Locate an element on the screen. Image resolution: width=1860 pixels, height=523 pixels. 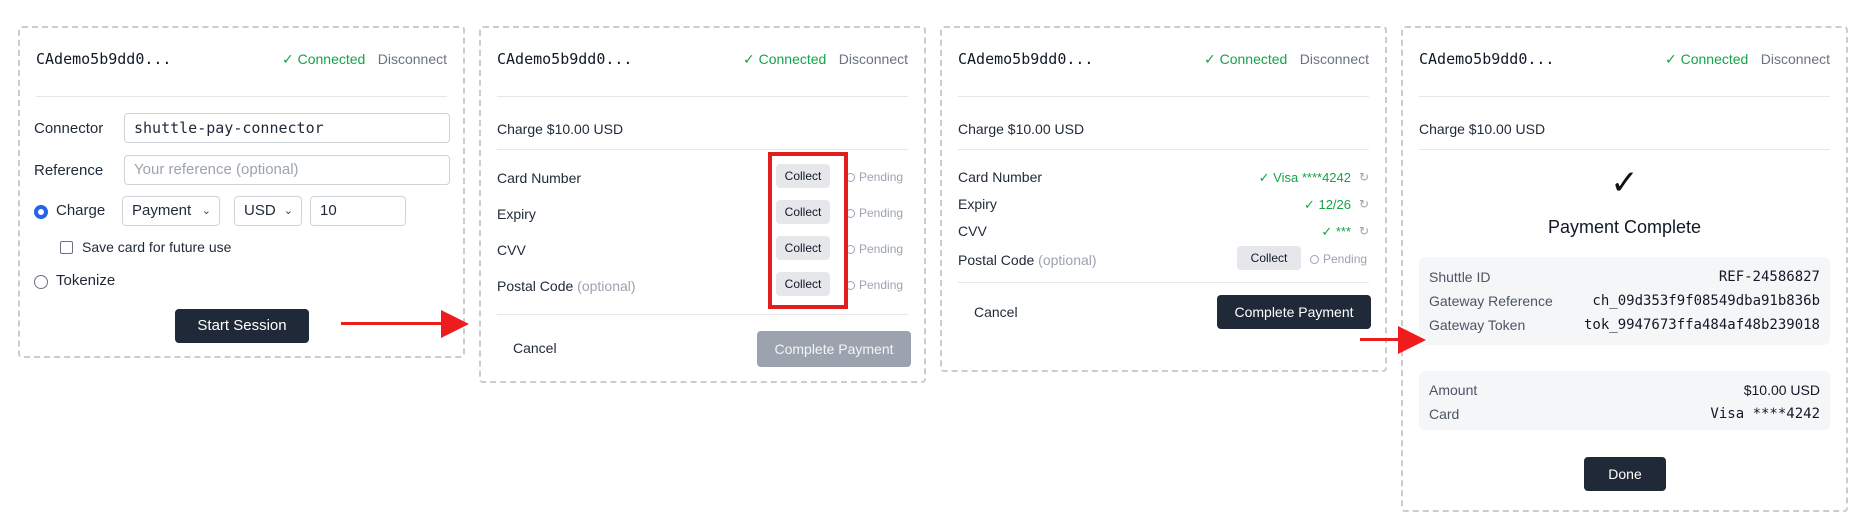
connector-input: shuttle-pay-connector is located at coordinates (287, 128).